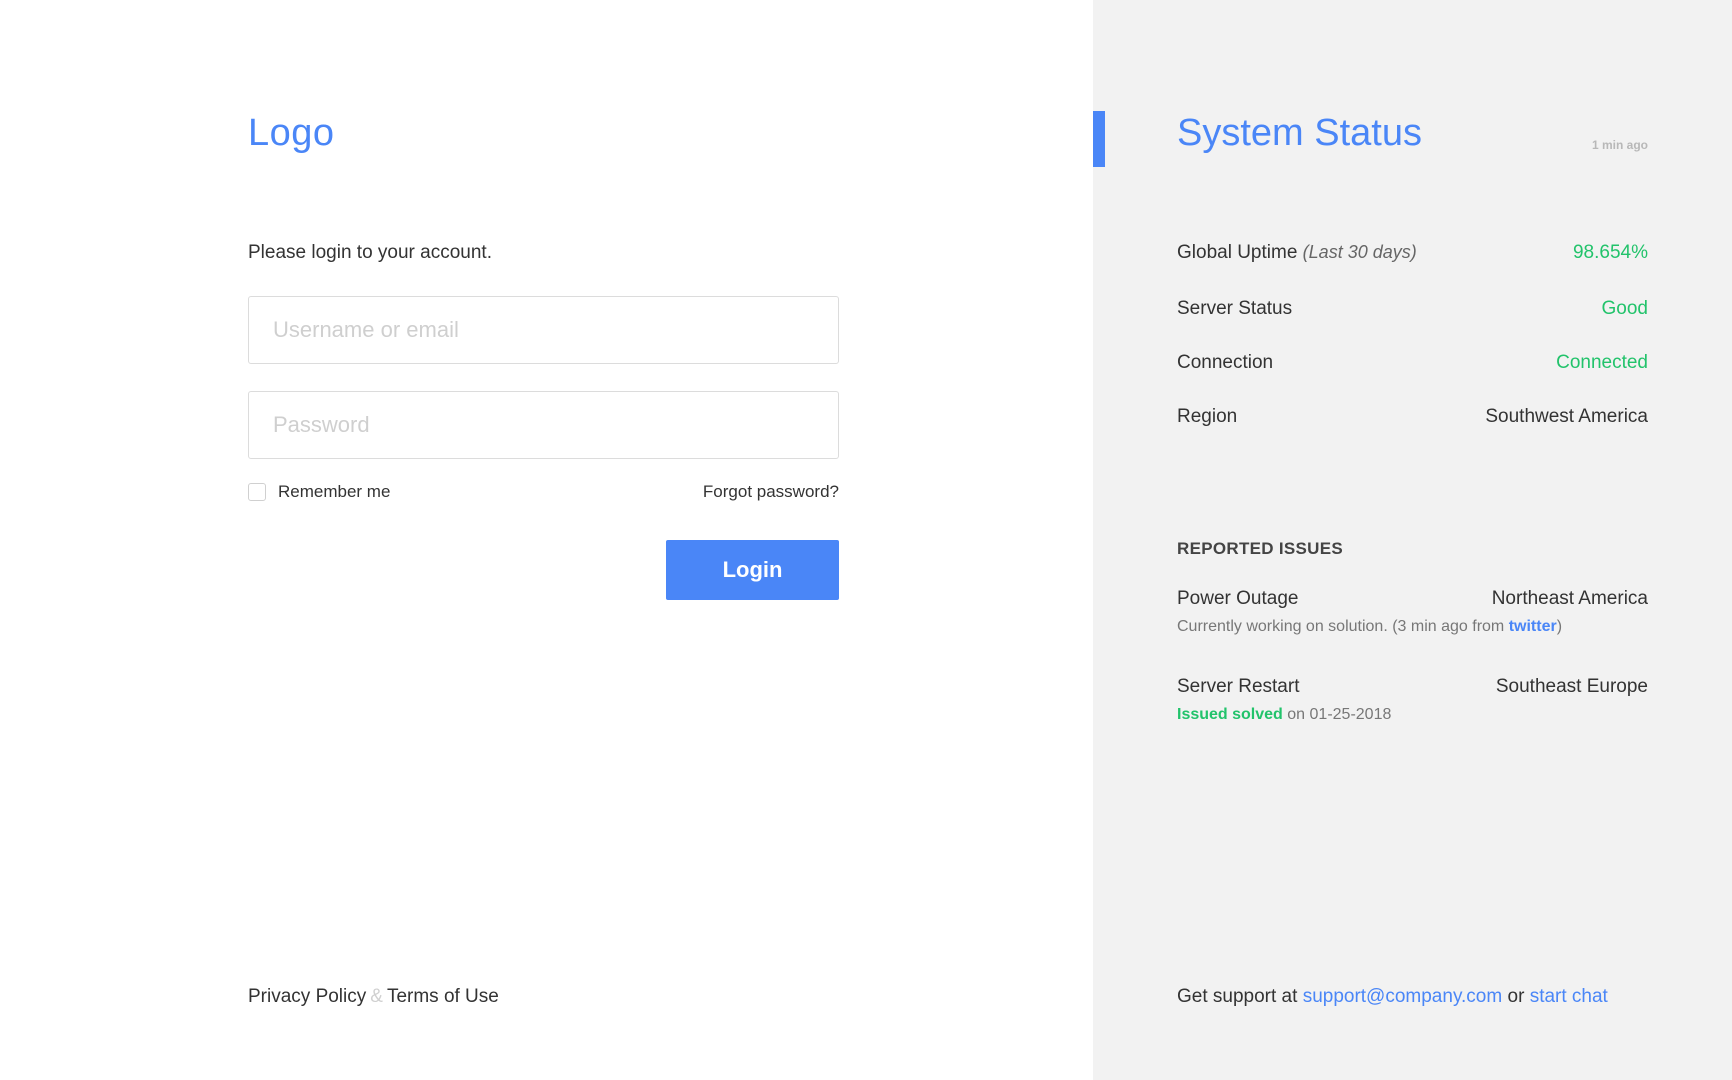 The image size is (1732, 1080). I want to click on remember-me-row: Remember me, so click(319, 492).